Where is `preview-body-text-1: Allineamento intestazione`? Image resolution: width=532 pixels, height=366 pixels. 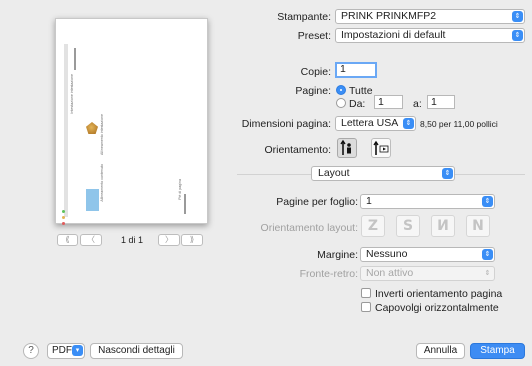
preview-body-text-1: Allineamento intestazione is located at coordinates (102, 134).